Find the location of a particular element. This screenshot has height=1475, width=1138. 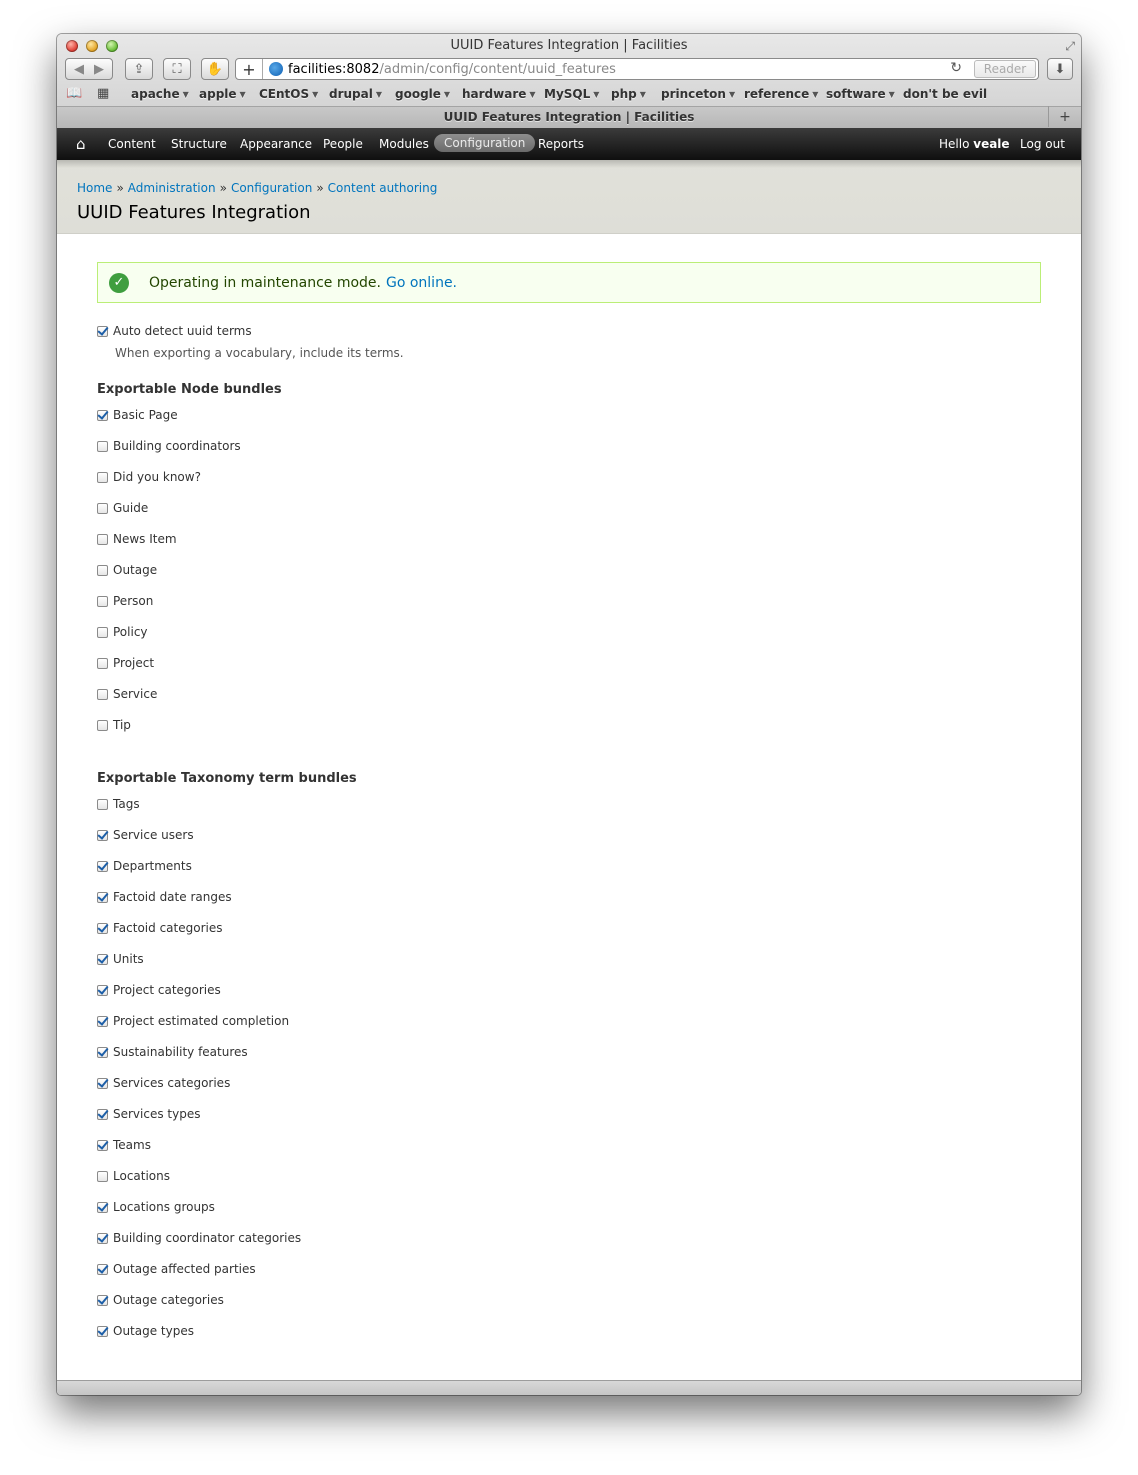

node-bundle-checkbox-project is located at coordinates (102, 663).